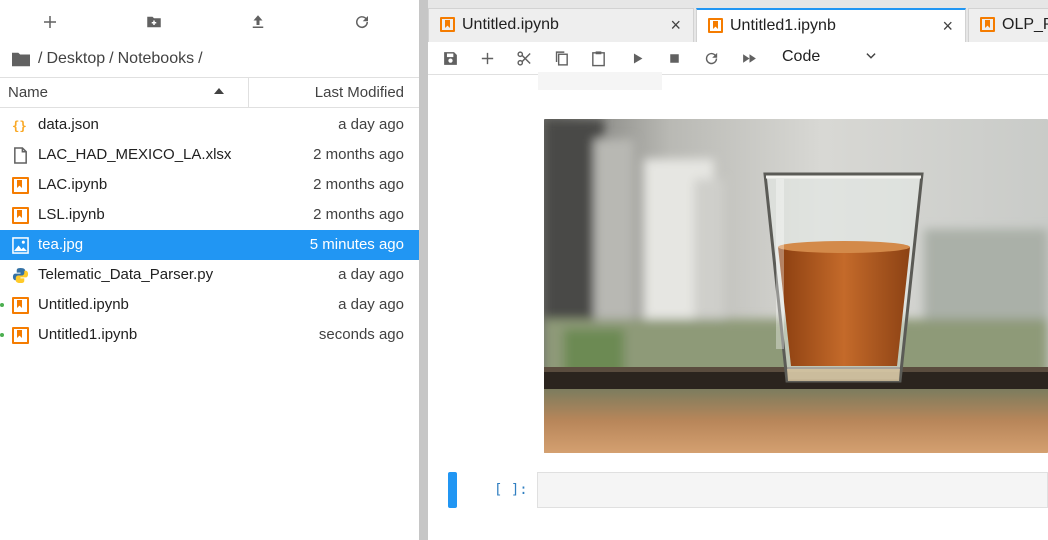 The height and width of the screenshot is (540, 1048). What do you see at coordinates (871, 56) in the screenshot?
I see `chevron-down-icon` at bounding box center [871, 56].